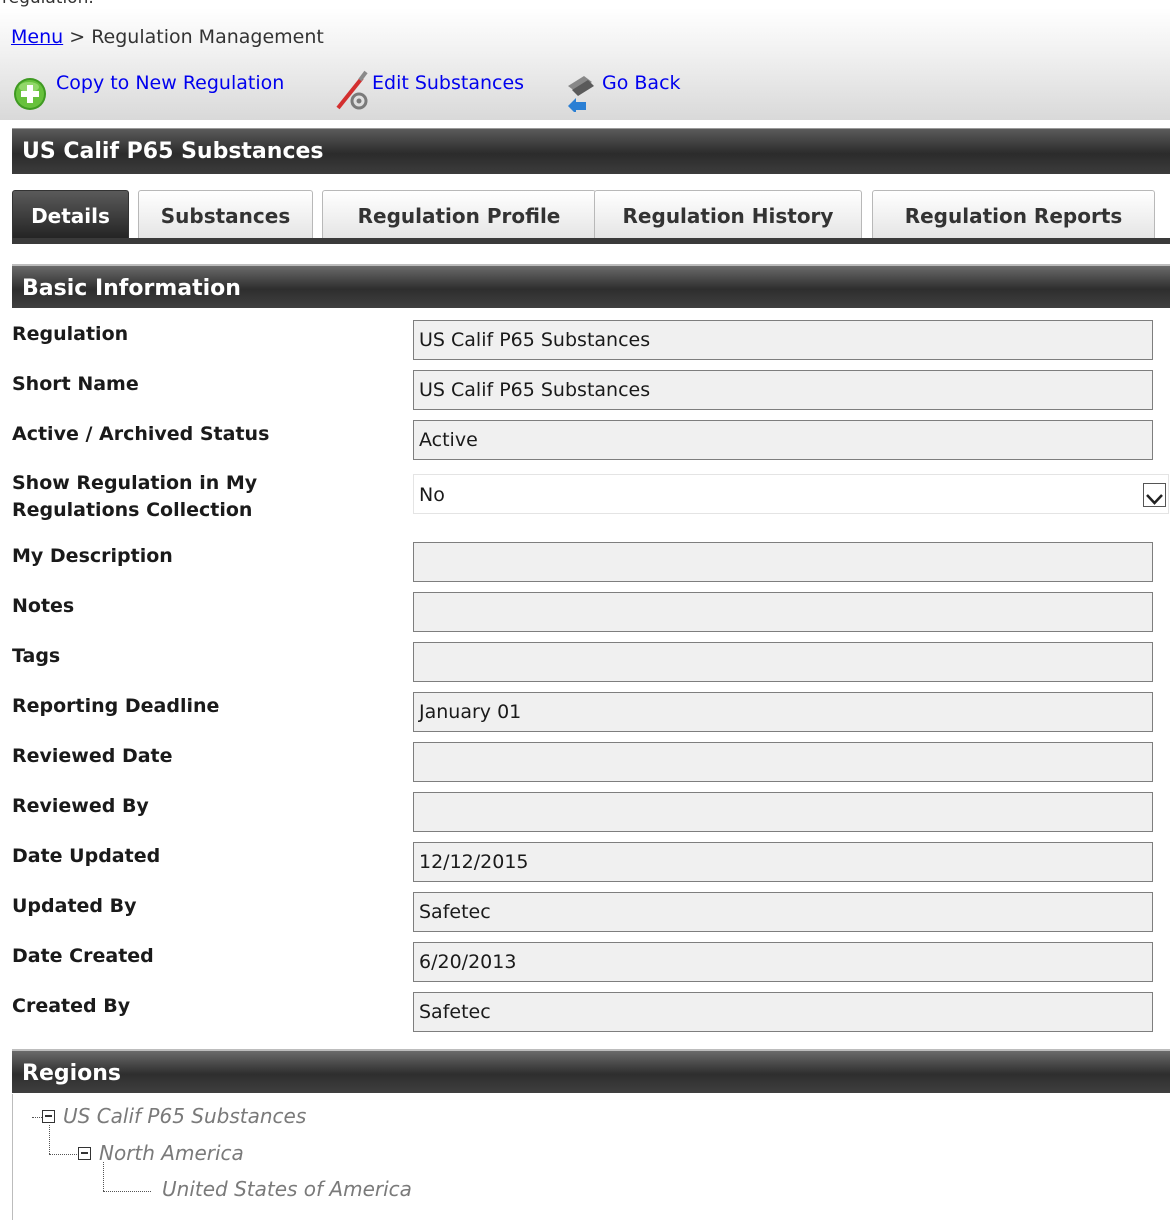 The image size is (1170, 1220). I want to click on date-updated-field: 12/12/2015, so click(783, 862).